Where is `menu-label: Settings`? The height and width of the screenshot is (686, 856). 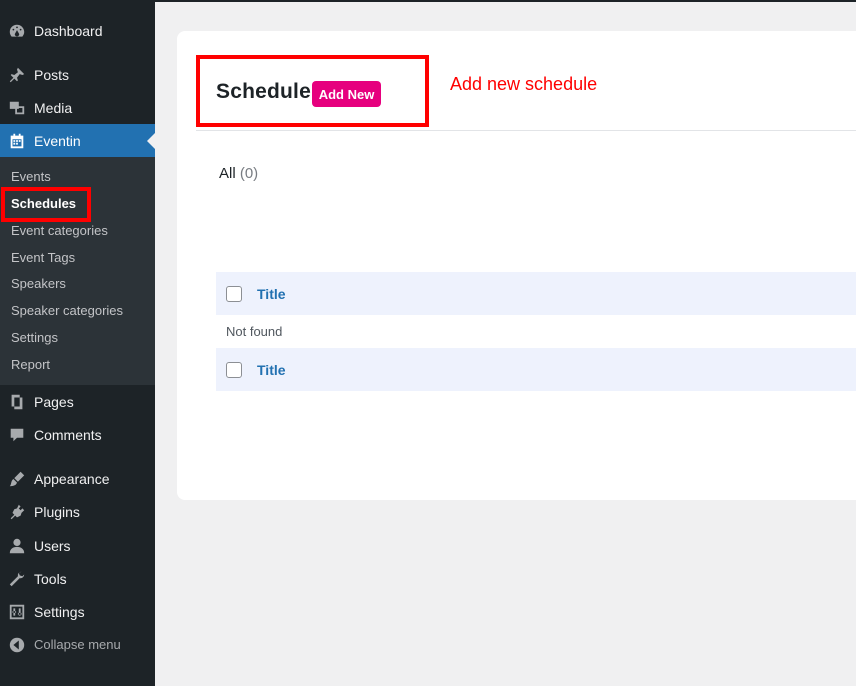
menu-label: Settings is located at coordinates (59, 611).